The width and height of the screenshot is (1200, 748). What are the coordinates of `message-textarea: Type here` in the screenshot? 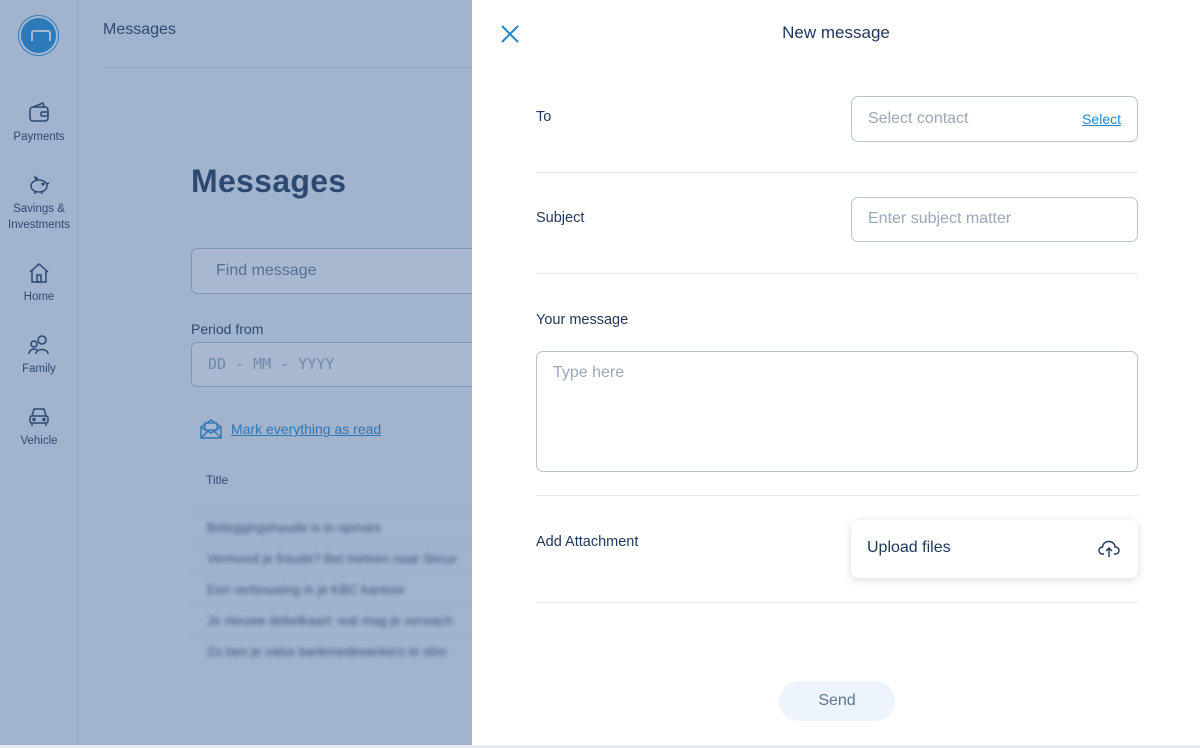 It's located at (837, 411).